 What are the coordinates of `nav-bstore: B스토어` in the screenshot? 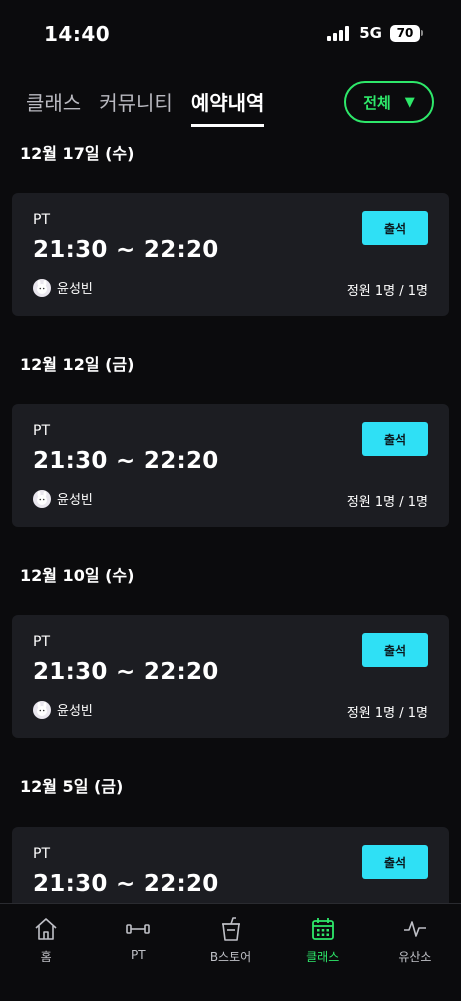 It's located at (230, 952).